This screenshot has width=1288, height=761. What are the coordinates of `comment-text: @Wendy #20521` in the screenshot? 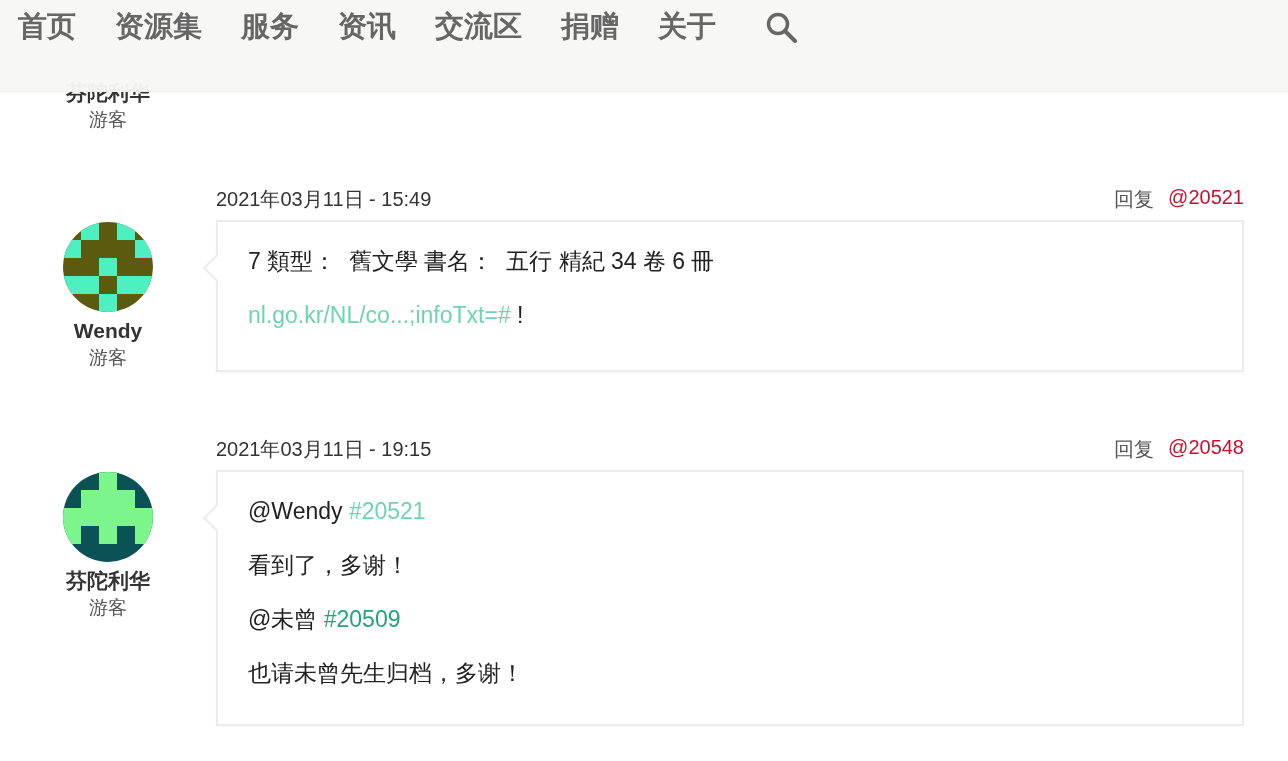 It's located at (337, 511).